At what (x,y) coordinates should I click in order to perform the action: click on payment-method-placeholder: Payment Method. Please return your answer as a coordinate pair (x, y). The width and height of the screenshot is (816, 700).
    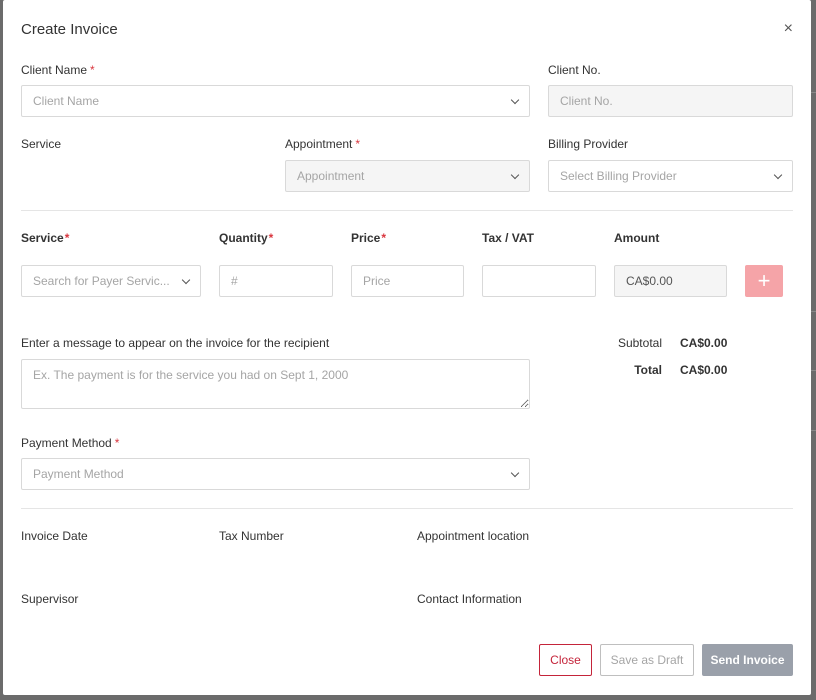
    Looking at the image, I should click on (78, 474).